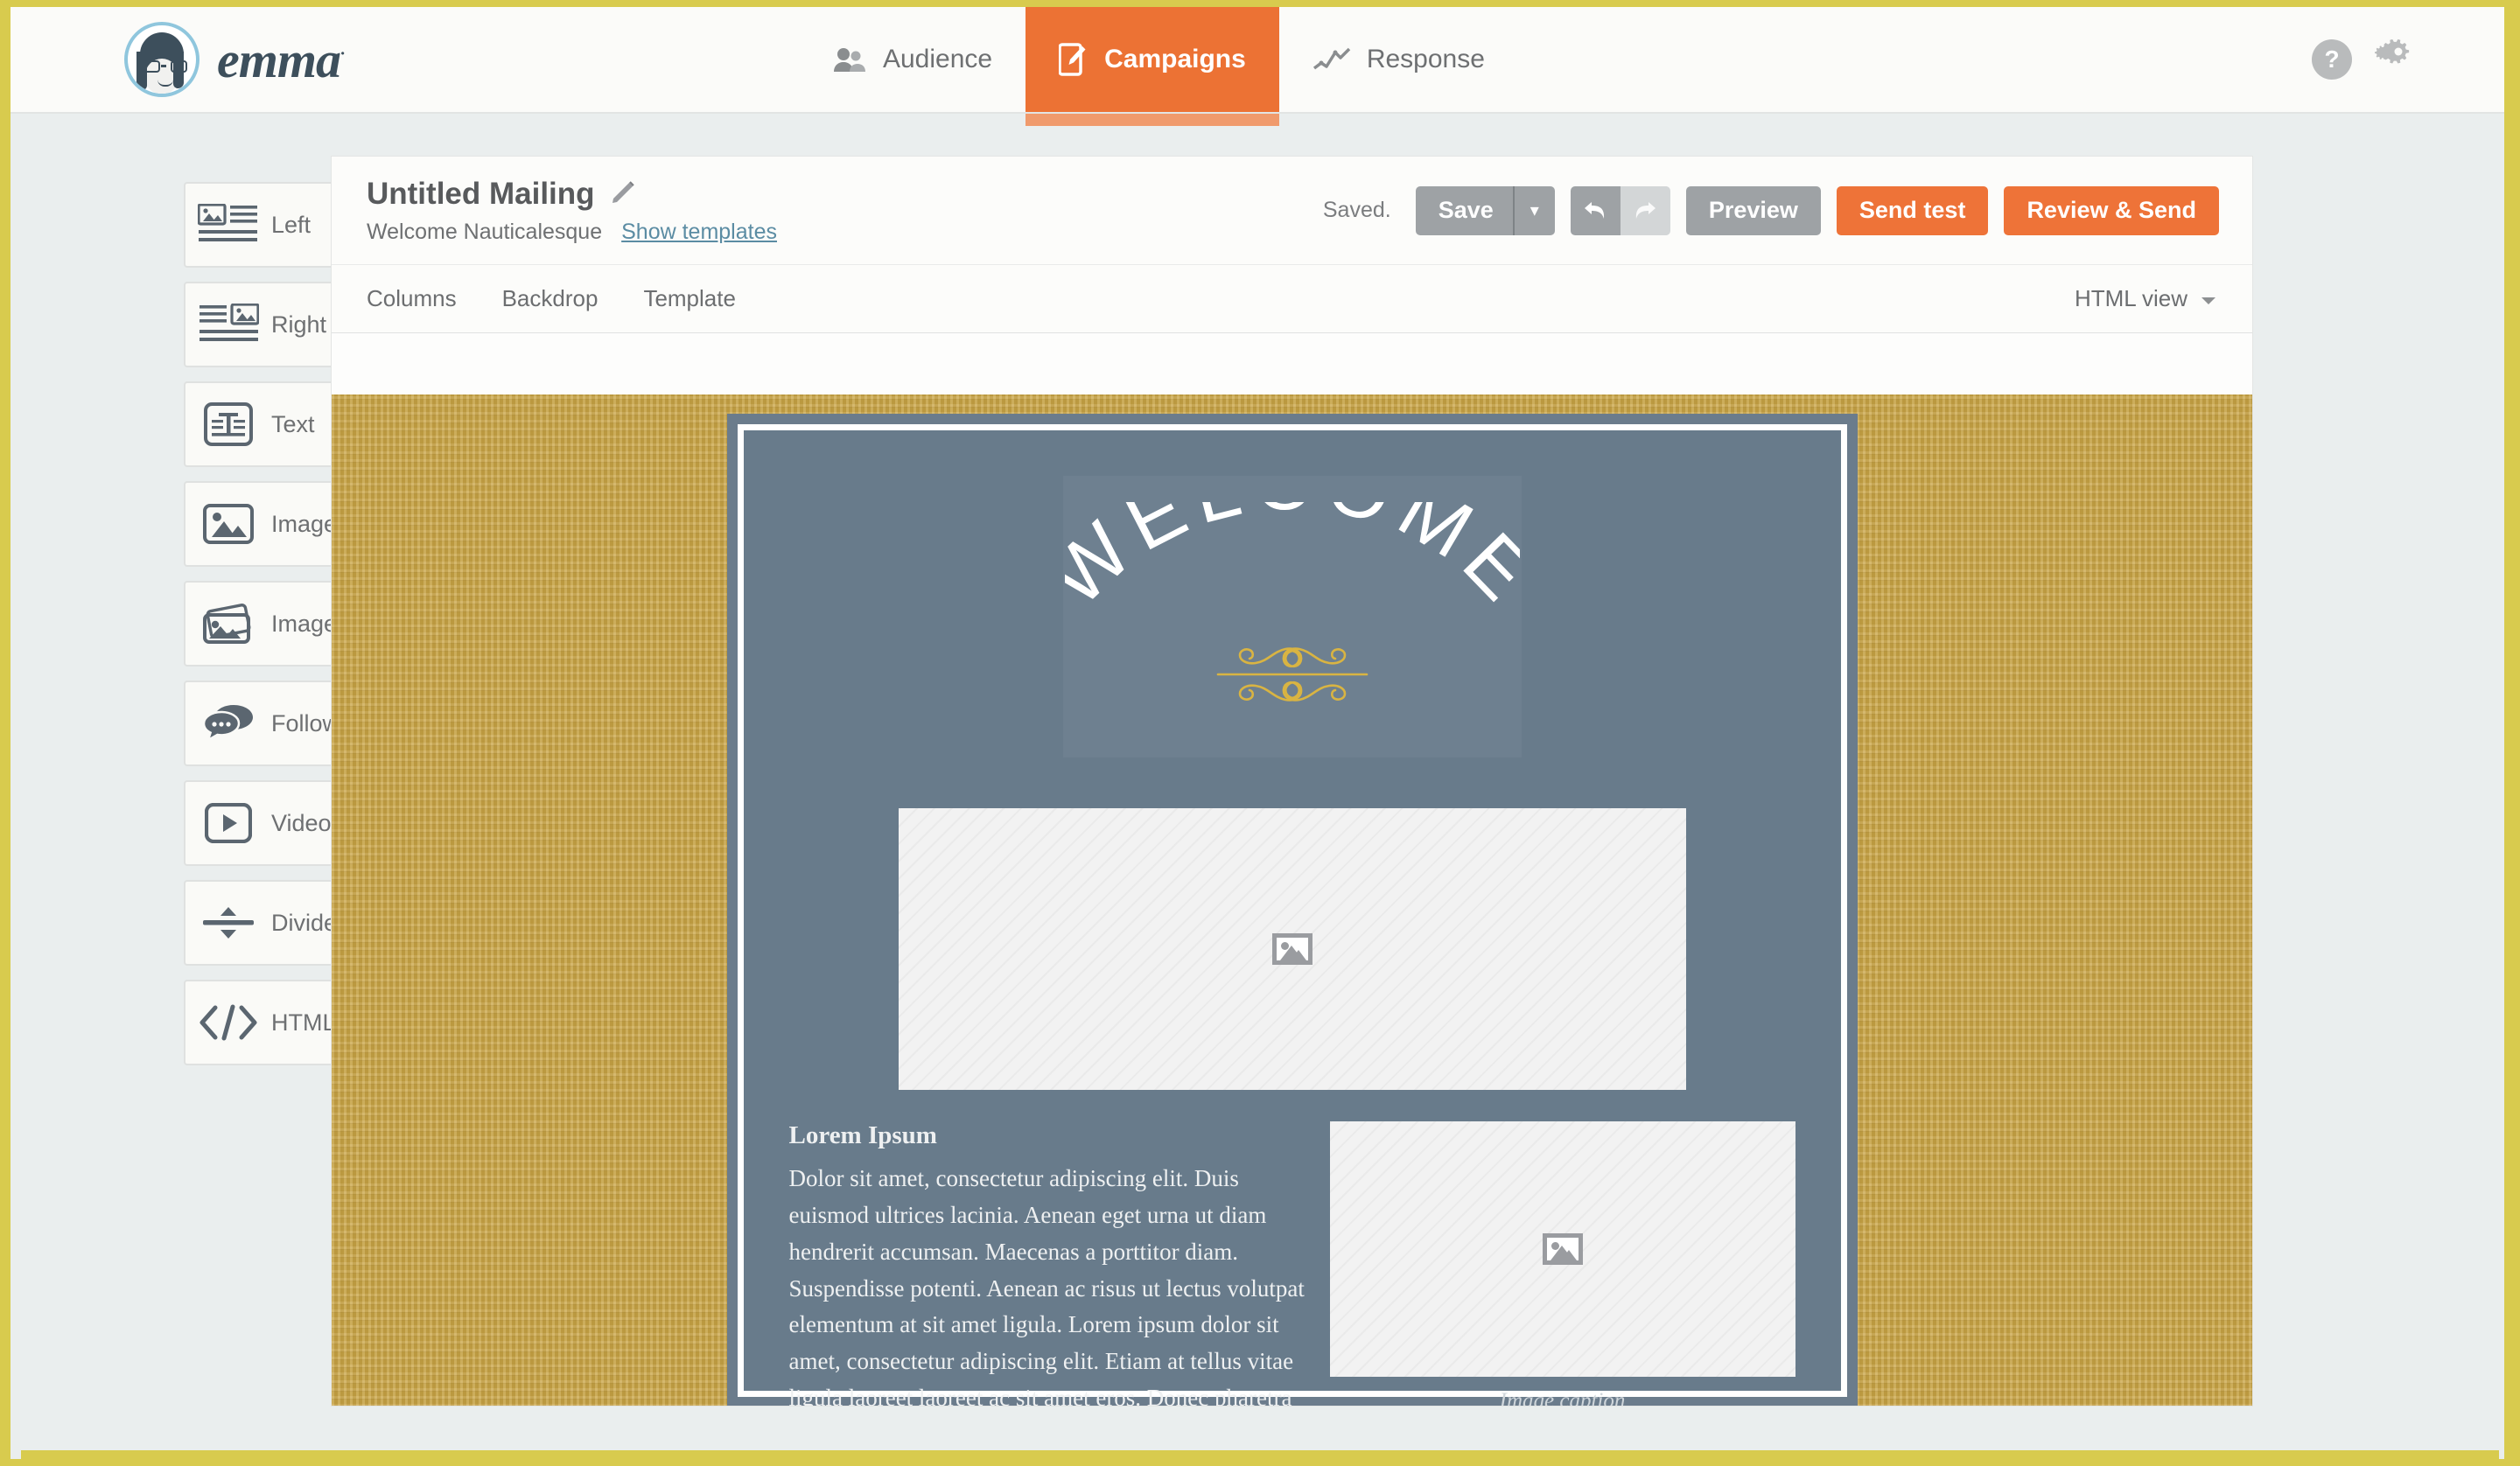 The height and width of the screenshot is (1466, 2520). What do you see at coordinates (1260, 1454) in the screenshot?
I see `page-bottom-border` at bounding box center [1260, 1454].